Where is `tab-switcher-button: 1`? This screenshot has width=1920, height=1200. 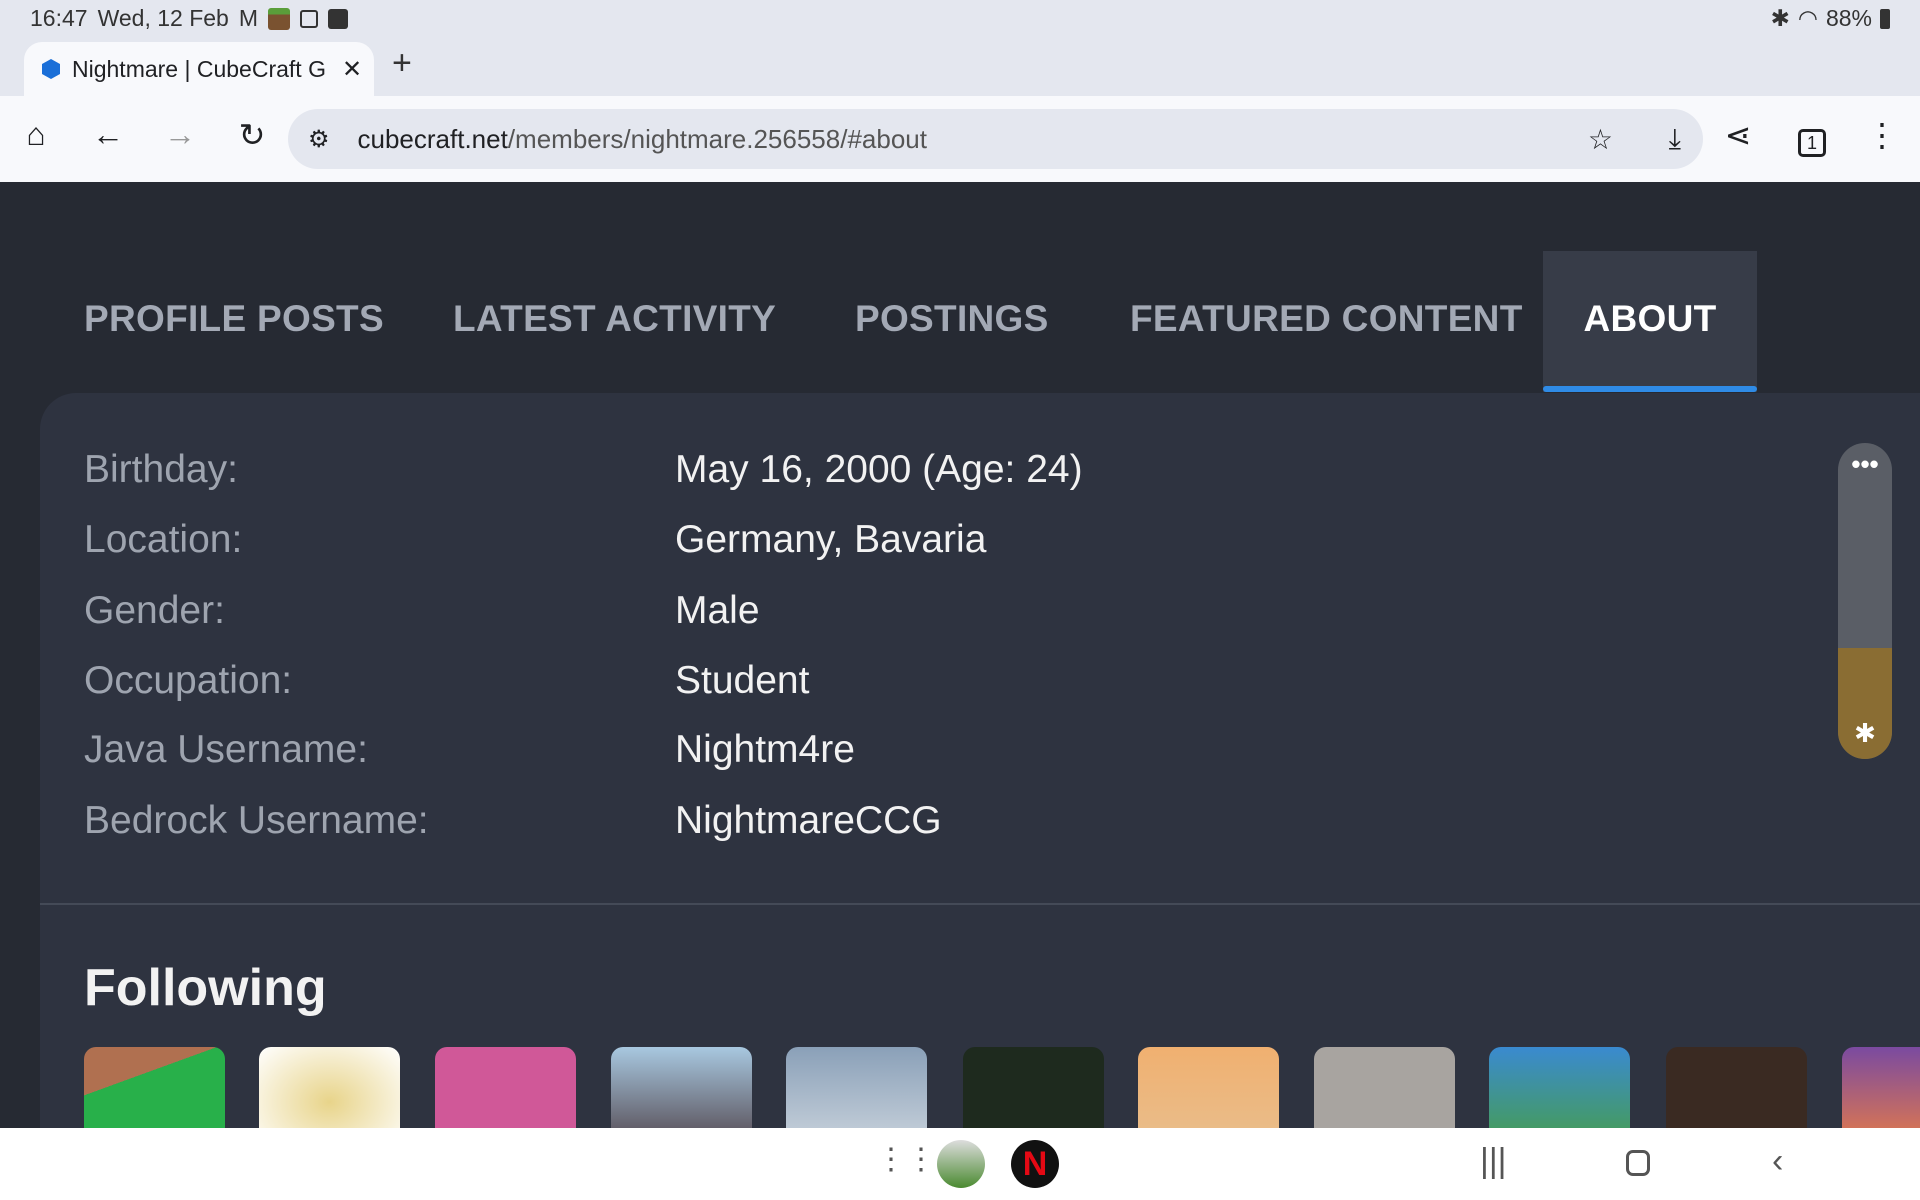
tab-switcher-button: 1 is located at coordinates (1812, 138).